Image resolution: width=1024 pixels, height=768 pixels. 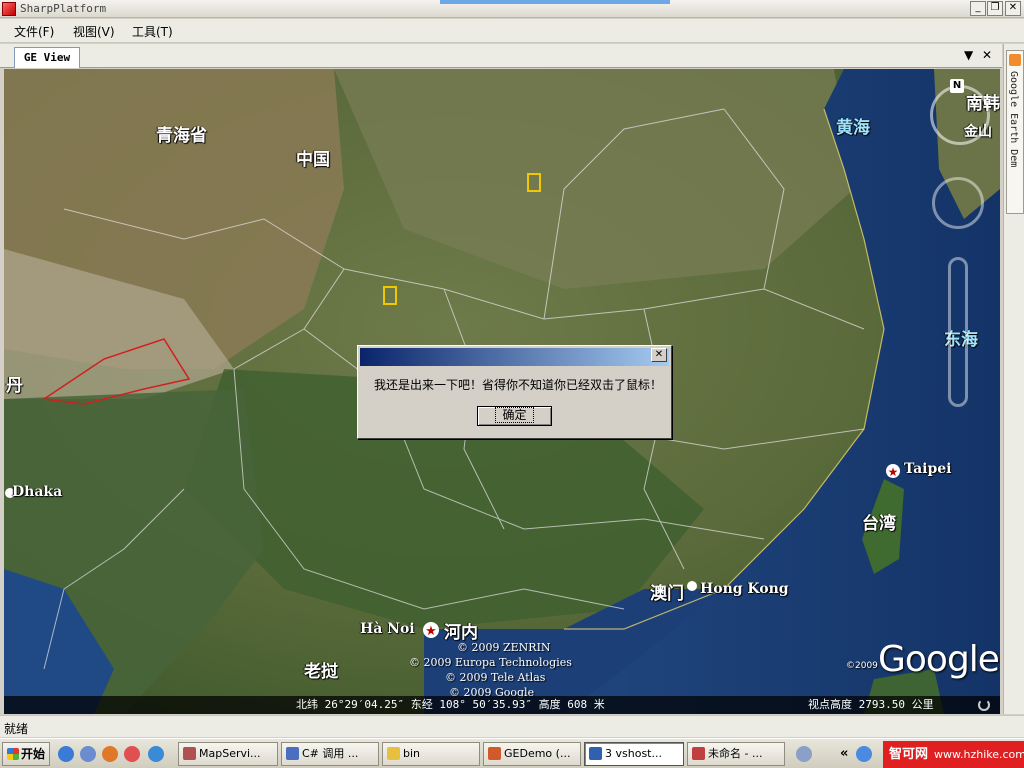 What do you see at coordinates (518, 385) in the screenshot?
I see `dialog-message: 我还是出来一下吧！省得你不知道你已经双击了鼠标！` at bounding box center [518, 385].